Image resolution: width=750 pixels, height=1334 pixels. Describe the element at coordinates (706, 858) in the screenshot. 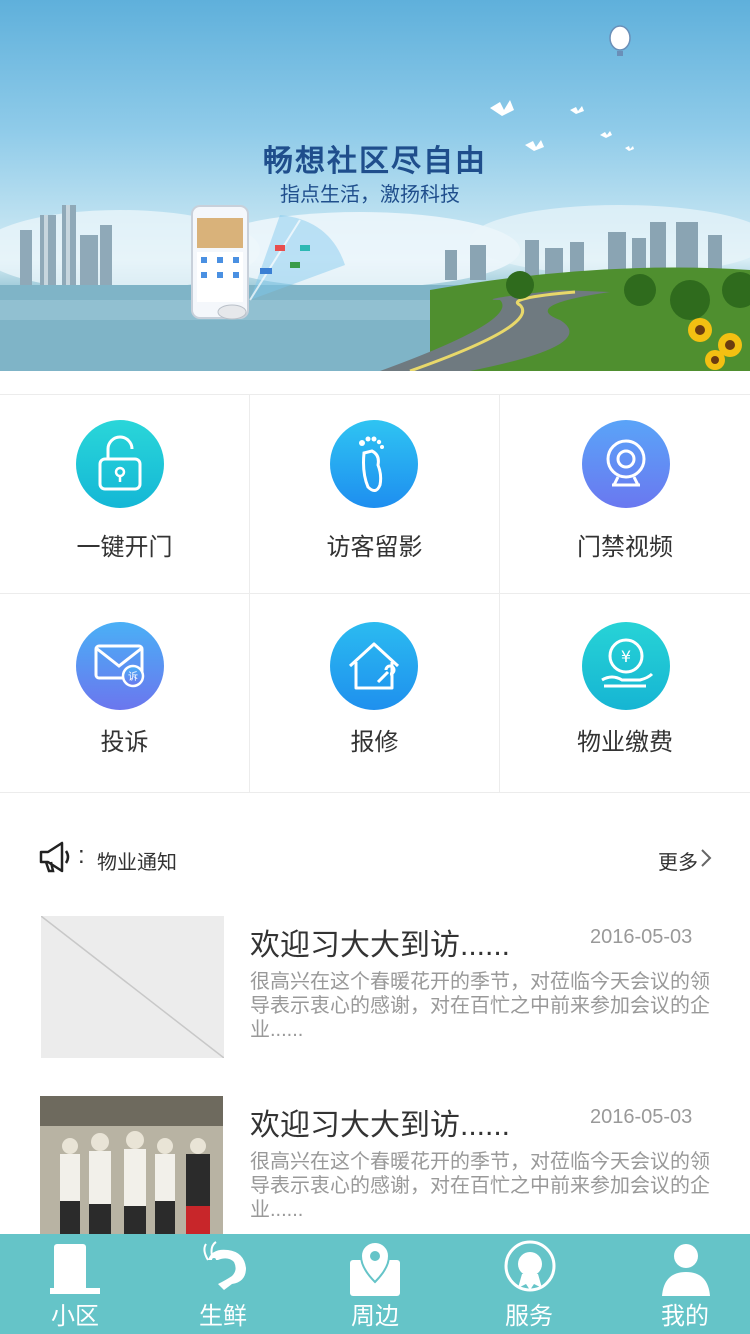

I see `chevron-right-icon` at that location.